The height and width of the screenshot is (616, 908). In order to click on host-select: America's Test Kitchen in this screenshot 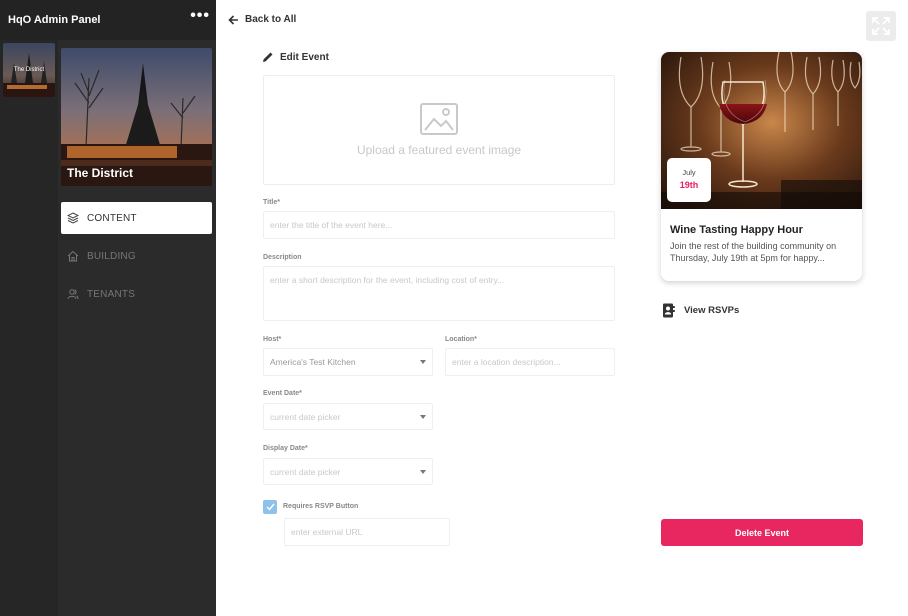, I will do `click(348, 362)`.